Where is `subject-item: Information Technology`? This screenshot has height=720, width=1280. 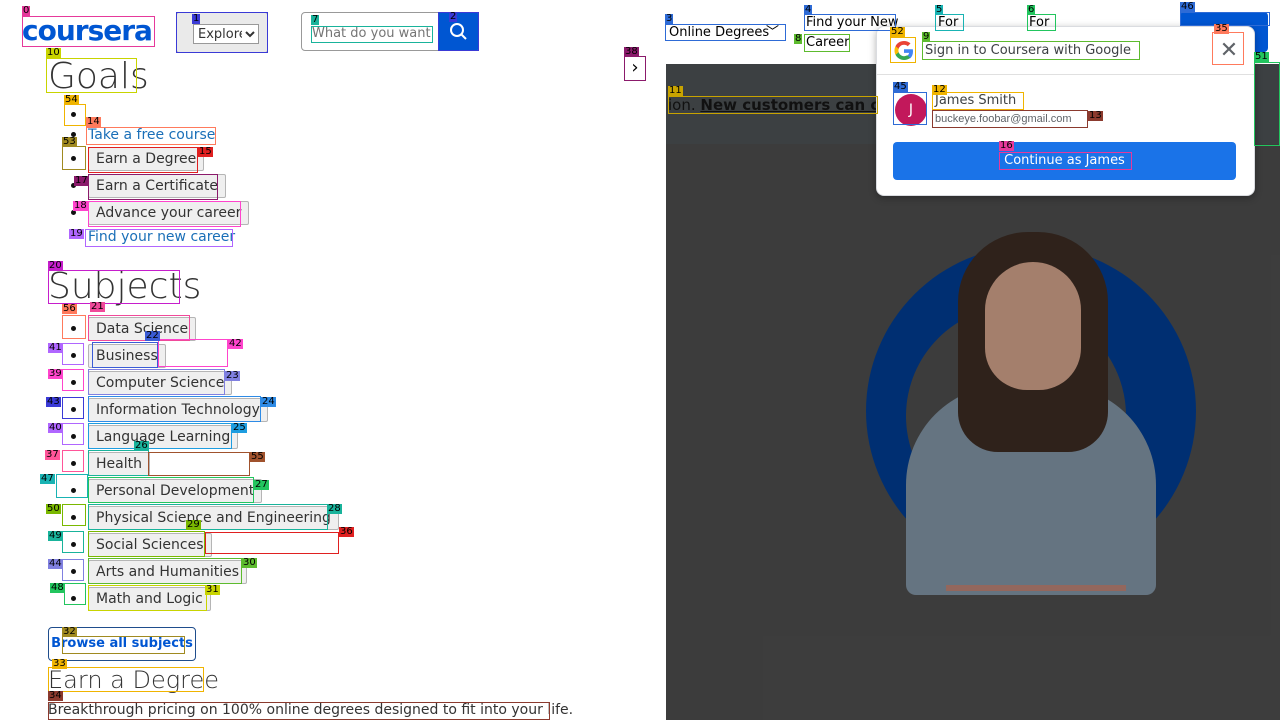
subject-item: Information Technology is located at coordinates (178, 410).